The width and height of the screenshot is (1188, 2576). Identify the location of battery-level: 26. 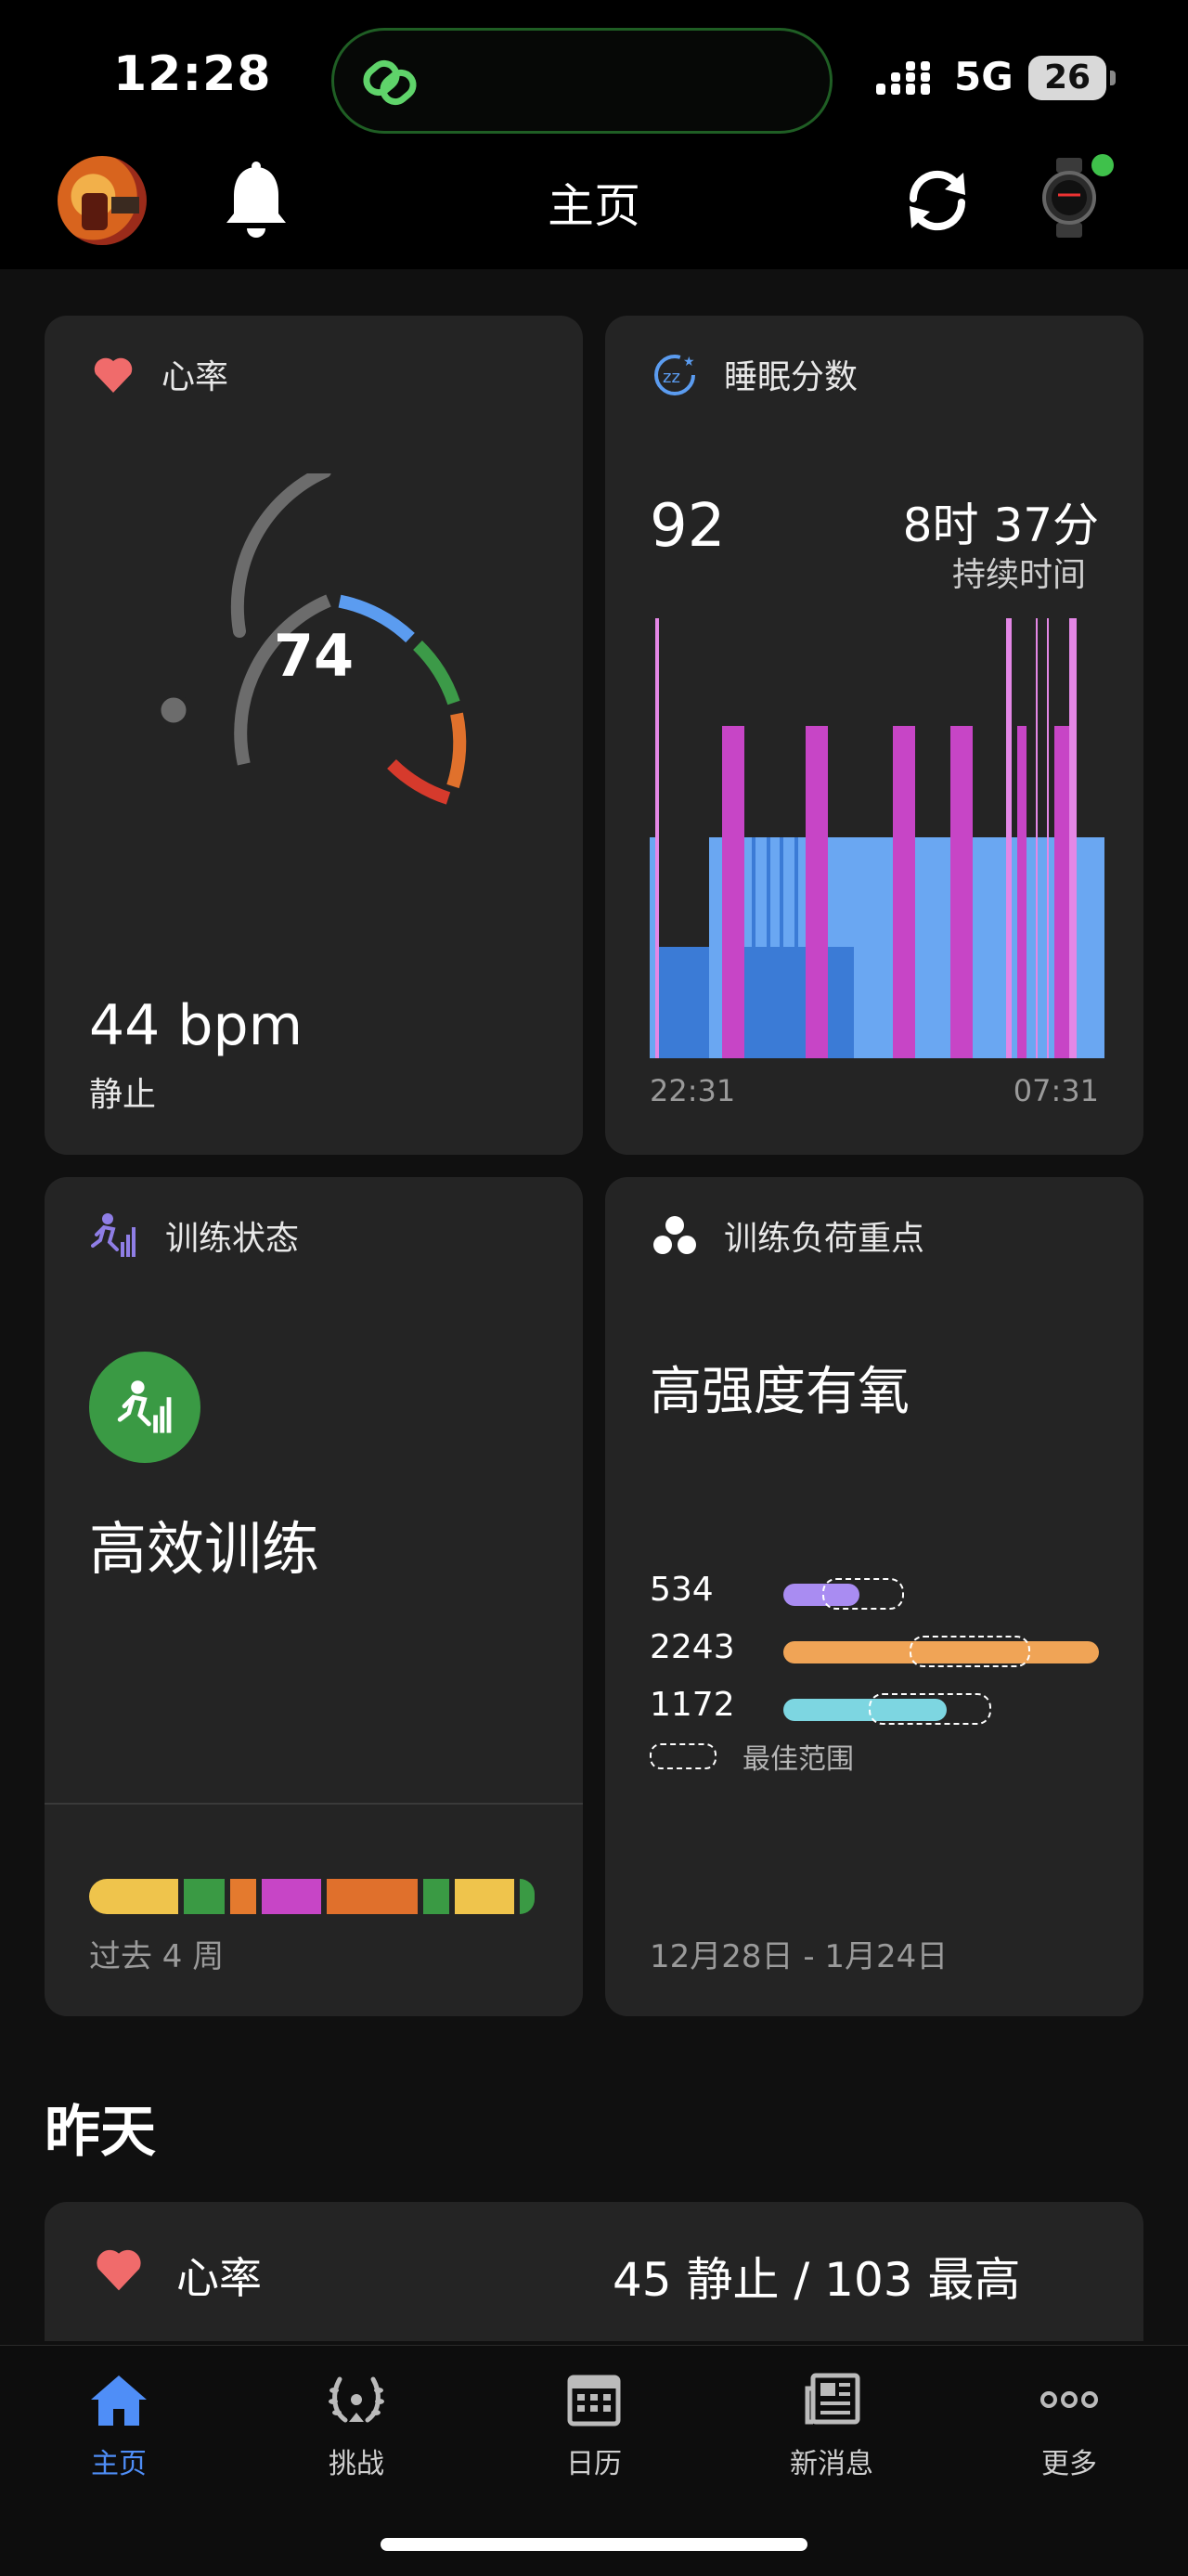
(1067, 78).